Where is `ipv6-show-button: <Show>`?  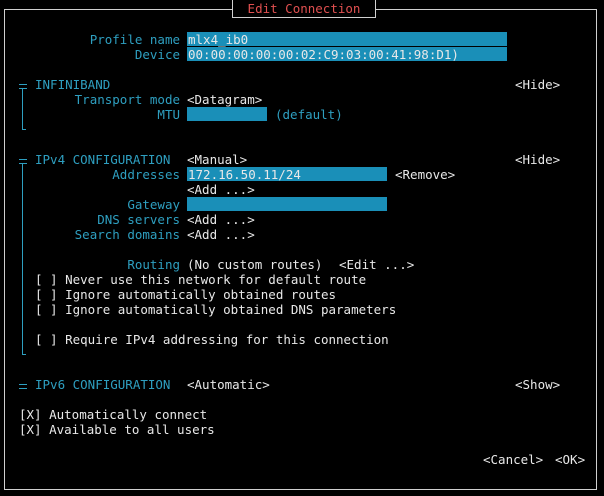 ipv6-show-button: <Show> is located at coordinates (537, 384).